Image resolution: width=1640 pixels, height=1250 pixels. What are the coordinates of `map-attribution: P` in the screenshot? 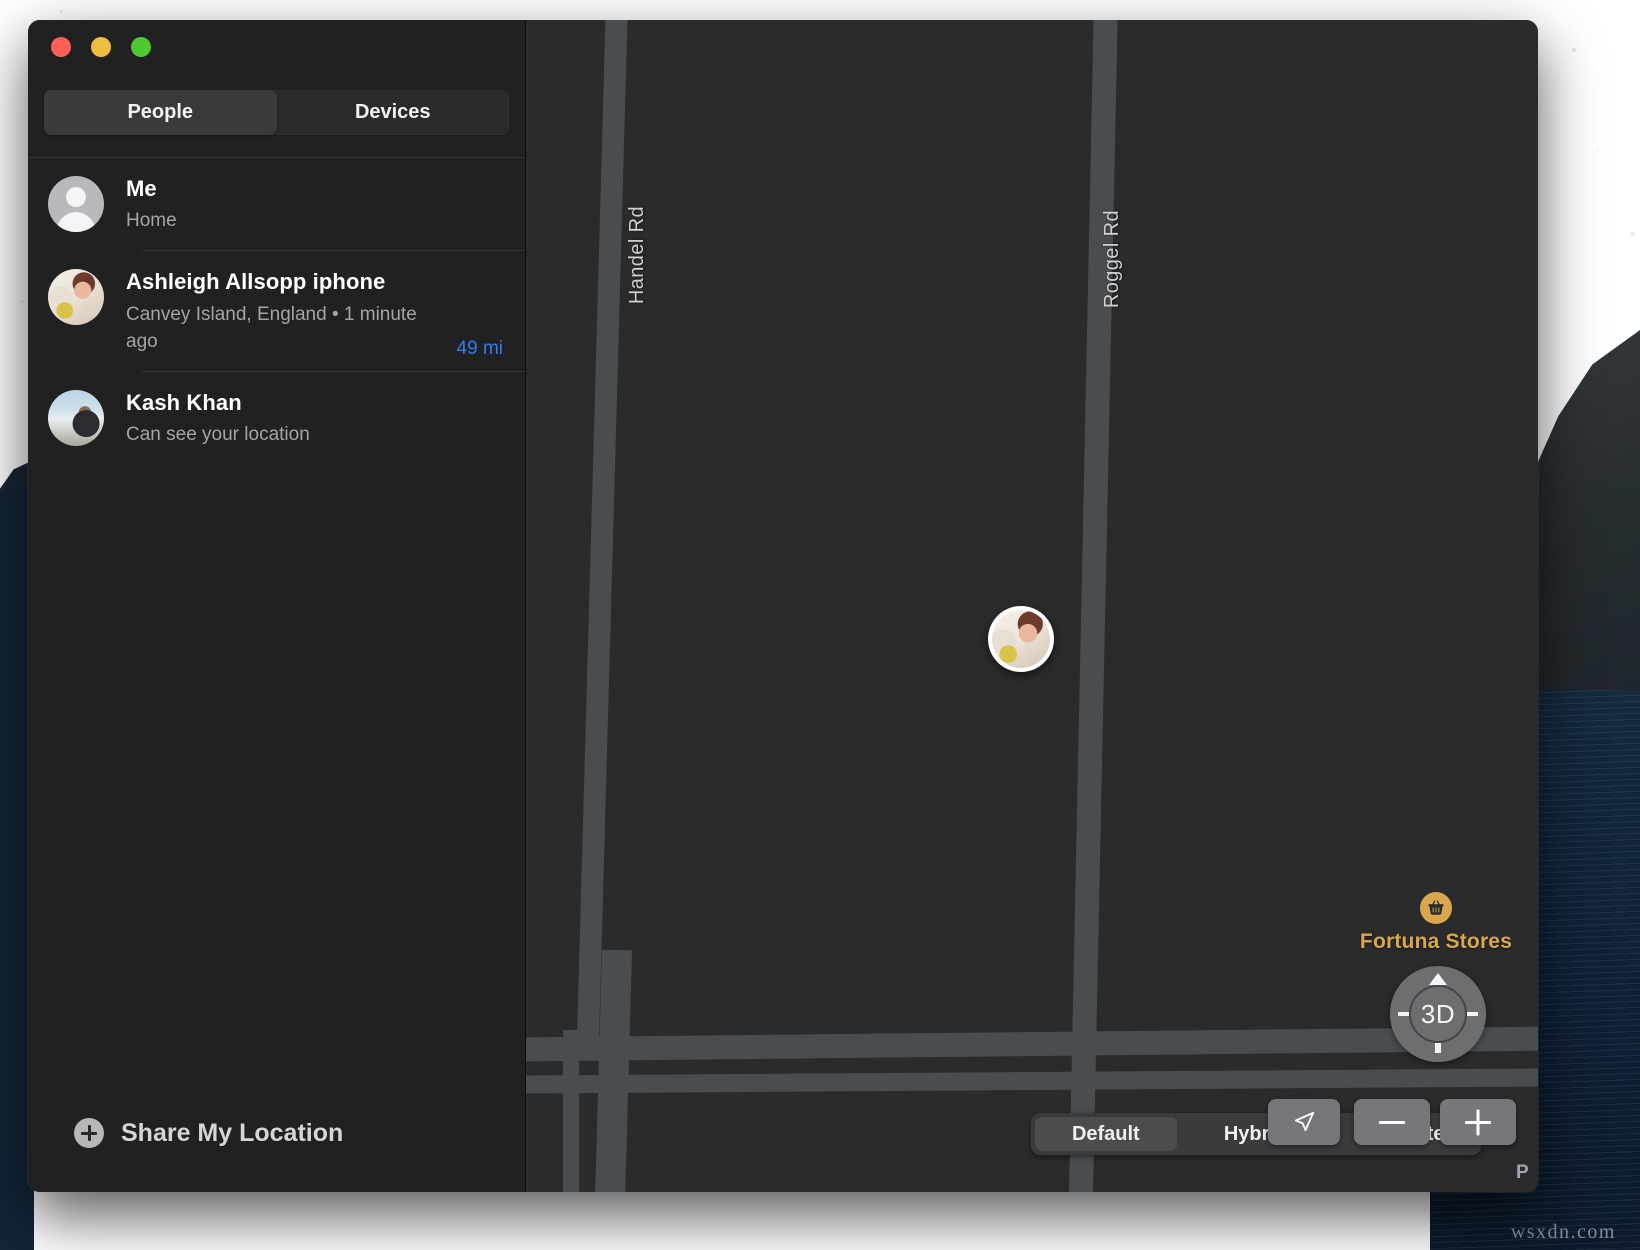 It's located at (1523, 1172).